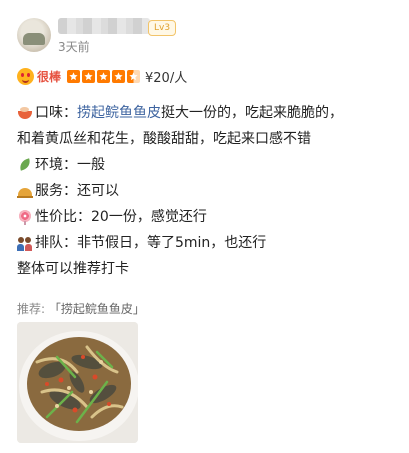 This screenshot has width=409, height=453. Describe the element at coordinates (121, 217) in the screenshot. I see `value-text: 性价比：20一份，感觉还行` at that location.